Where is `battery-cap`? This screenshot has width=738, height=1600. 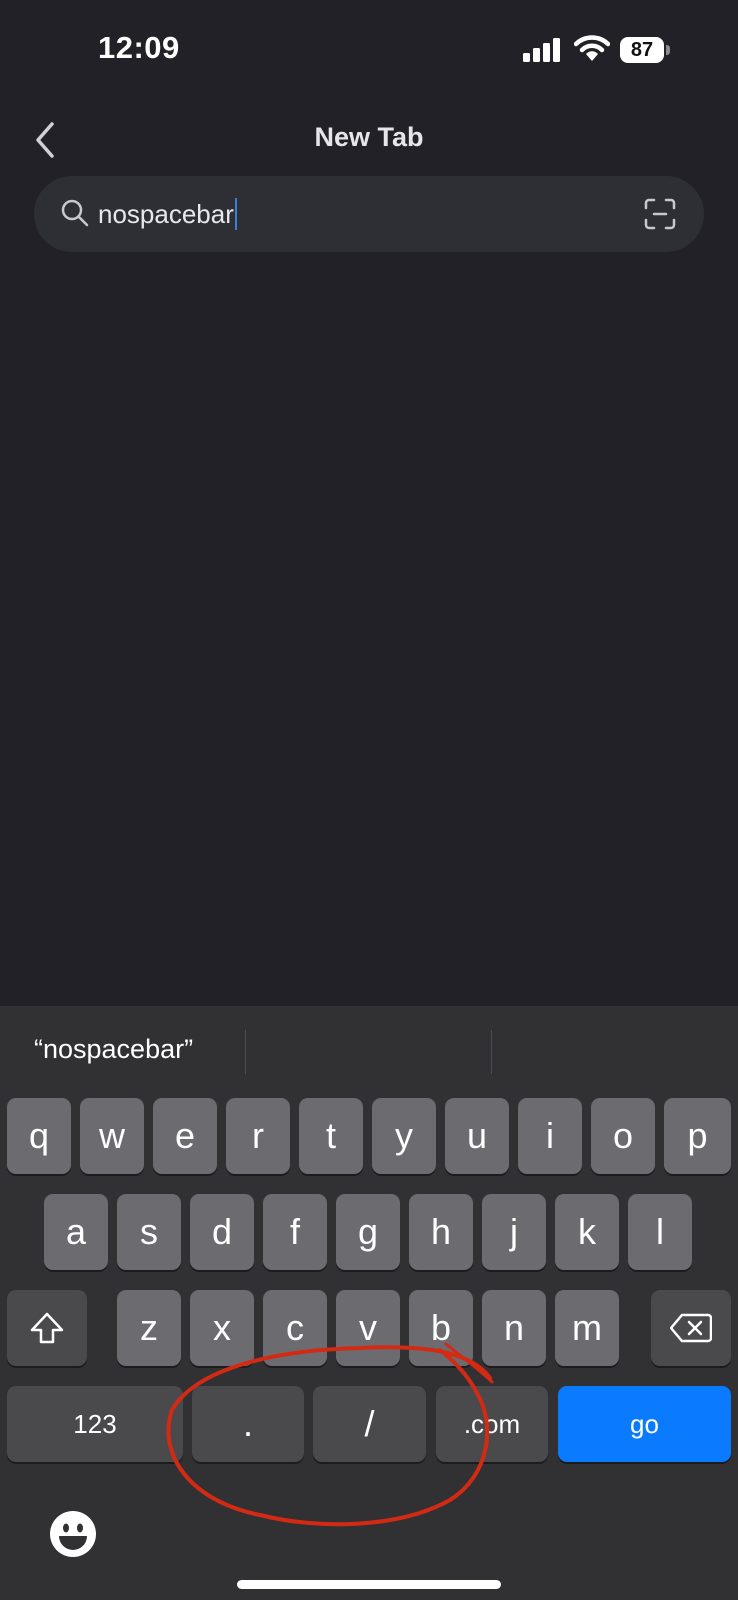 battery-cap is located at coordinates (668, 50).